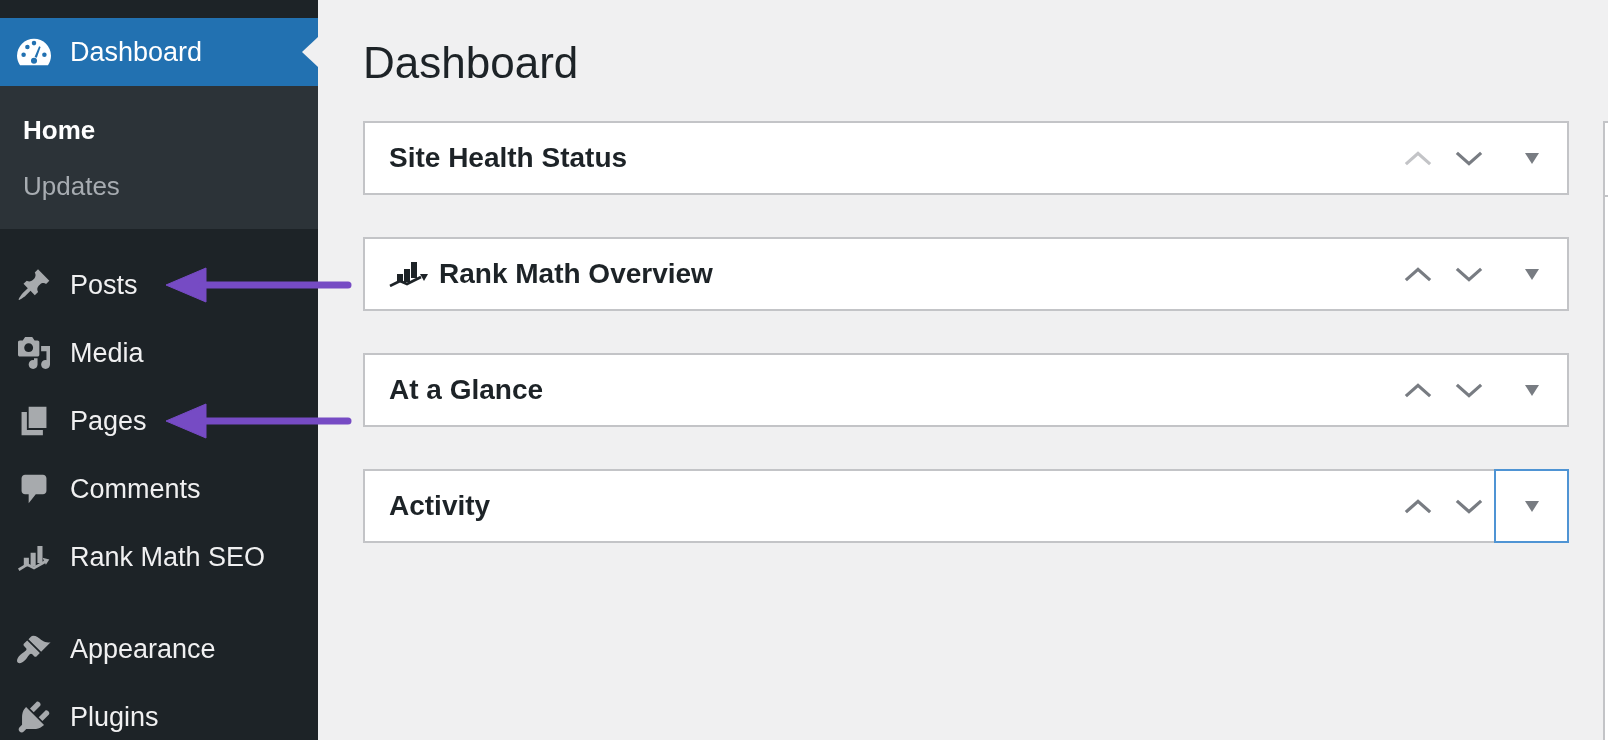 The width and height of the screenshot is (1608, 740). Describe the element at coordinates (159, 421) in the screenshot. I see `sidebar-item: Pages` at that location.